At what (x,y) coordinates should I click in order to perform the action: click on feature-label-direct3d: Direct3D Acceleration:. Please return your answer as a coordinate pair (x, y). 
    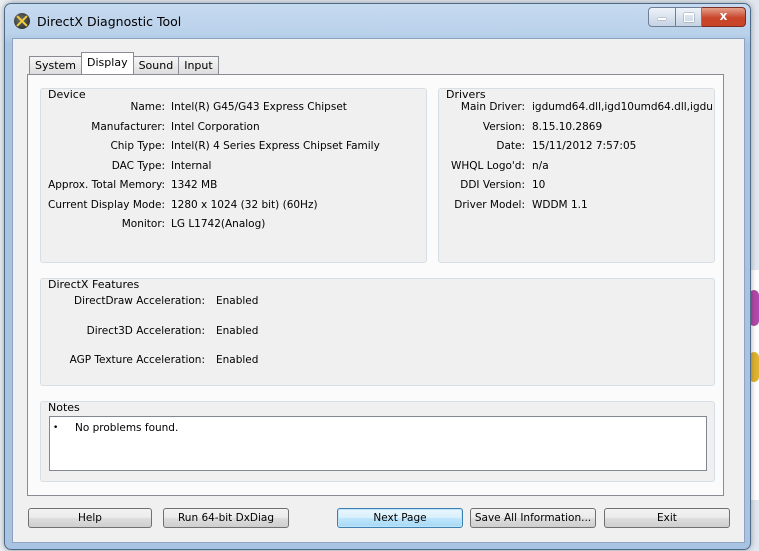
    Looking at the image, I should click on (145, 331).